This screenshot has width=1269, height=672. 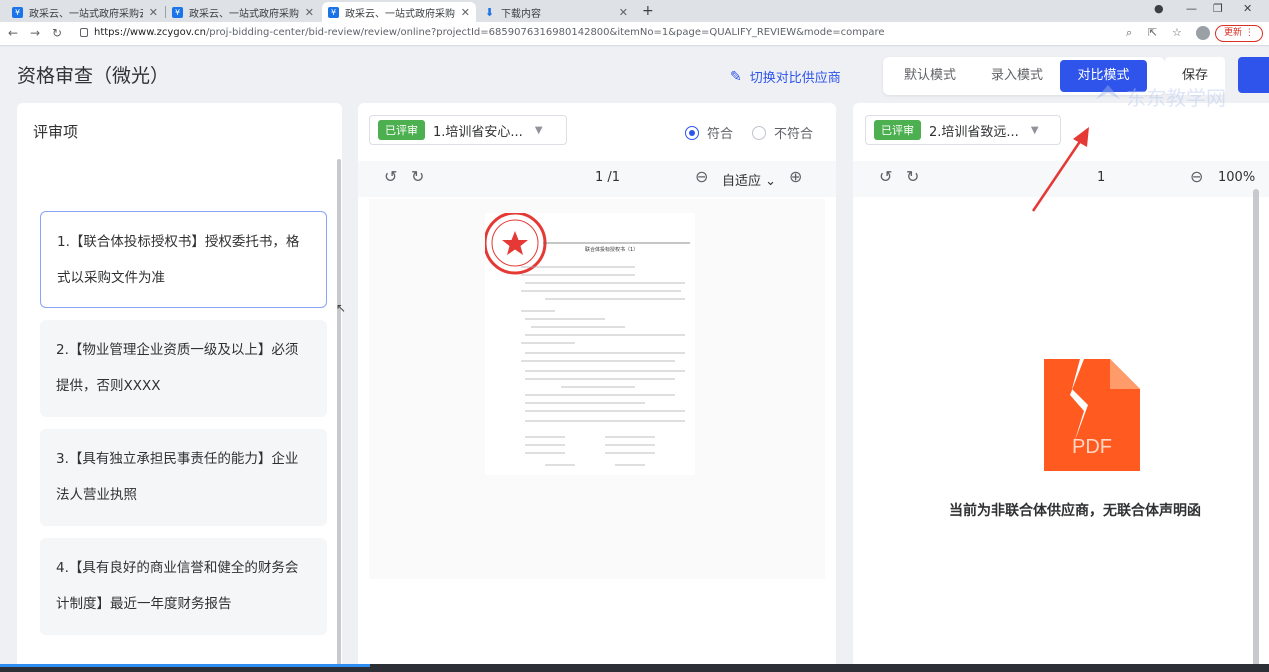 What do you see at coordinates (183, 477) in the screenshot?
I see `review-item-3: 3.【具有独立承担民事责任的能力】企业法人营业执照` at bounding box center [183, 477].